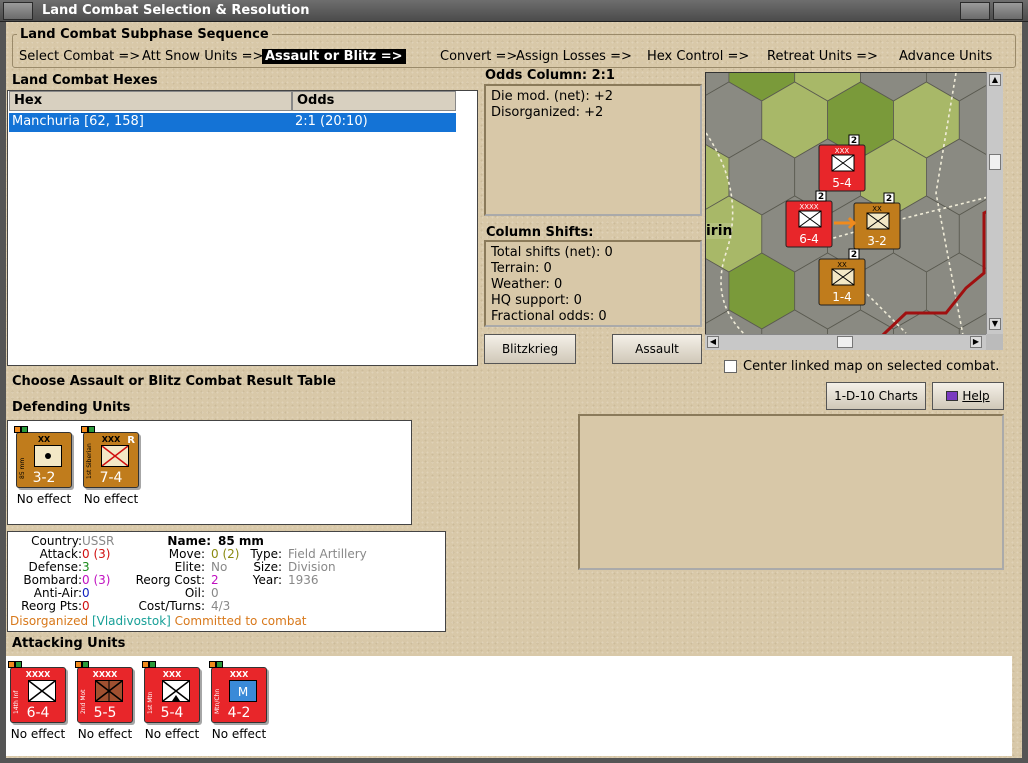  Describe the element at coordinates (86, 606) in the screenshot. I see `reorg-pts-value: 0` at that location.